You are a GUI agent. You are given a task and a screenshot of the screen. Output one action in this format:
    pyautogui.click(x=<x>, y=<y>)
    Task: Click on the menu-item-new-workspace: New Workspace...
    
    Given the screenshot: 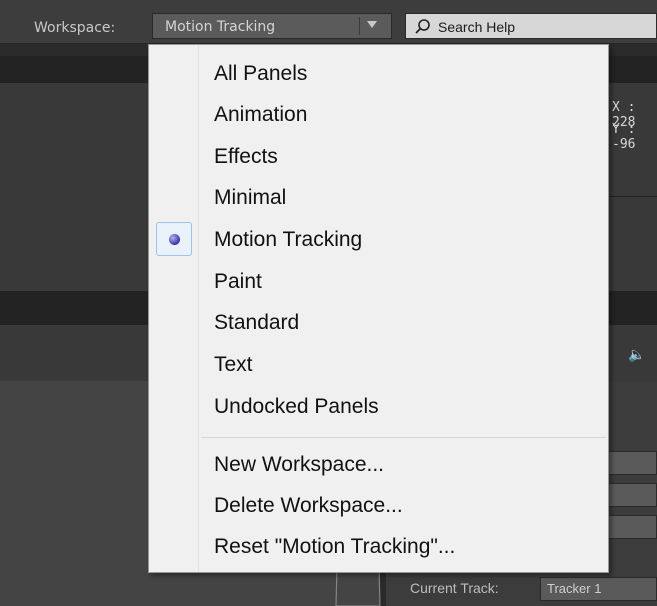 What is the action you would take?
    pyautogui.click(x=378, y=465)
    